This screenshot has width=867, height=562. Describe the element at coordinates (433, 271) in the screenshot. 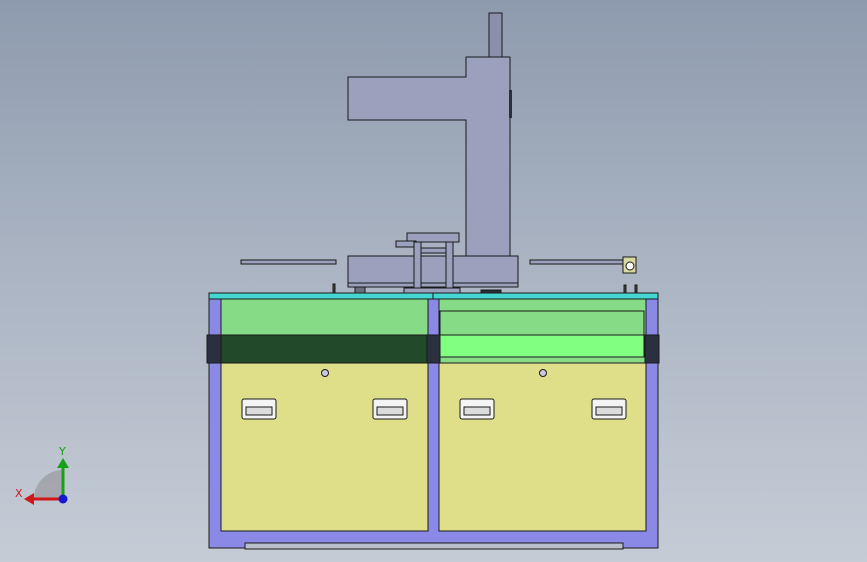

I see `column-base-block` at that location.